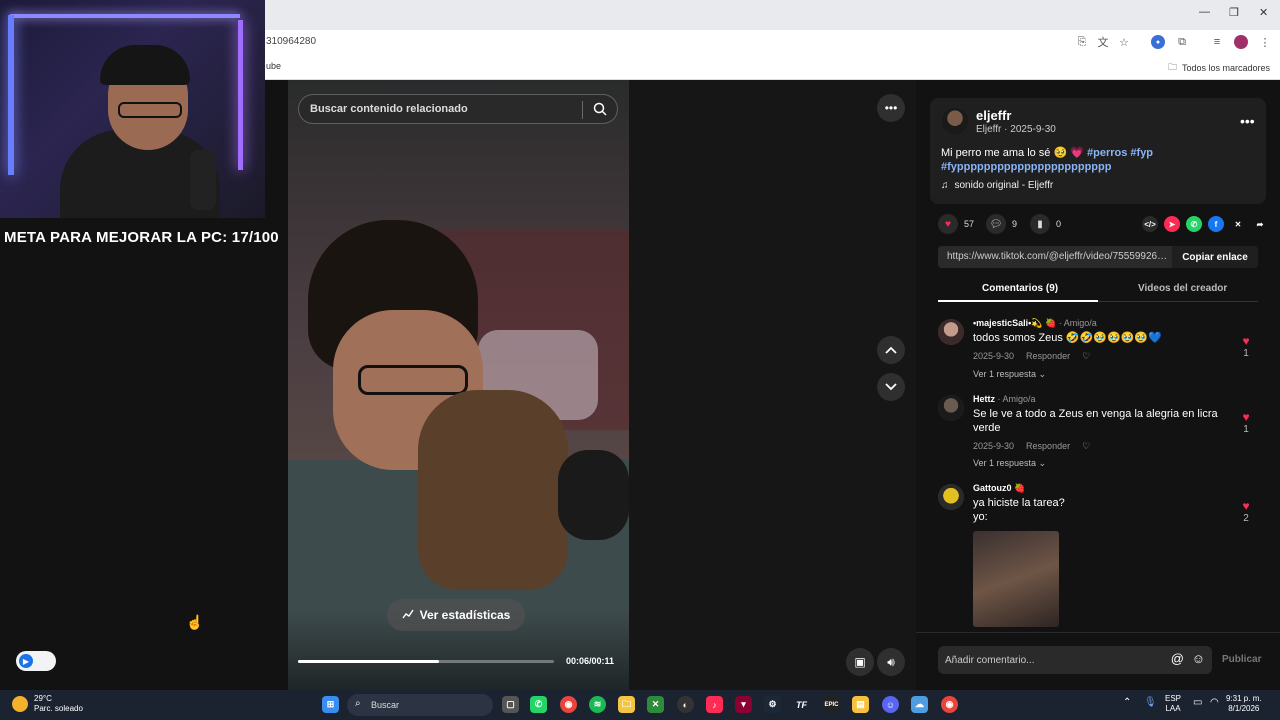  Describe the element at coordinates (1234, 12) in the screenshot. I see `maximize-button: ❐` at that location.